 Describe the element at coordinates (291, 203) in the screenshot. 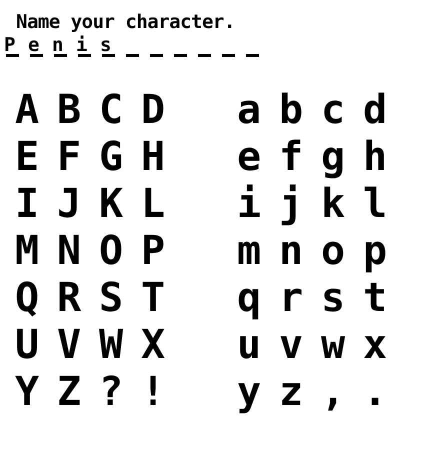

I see `letter-key: j` at that location.